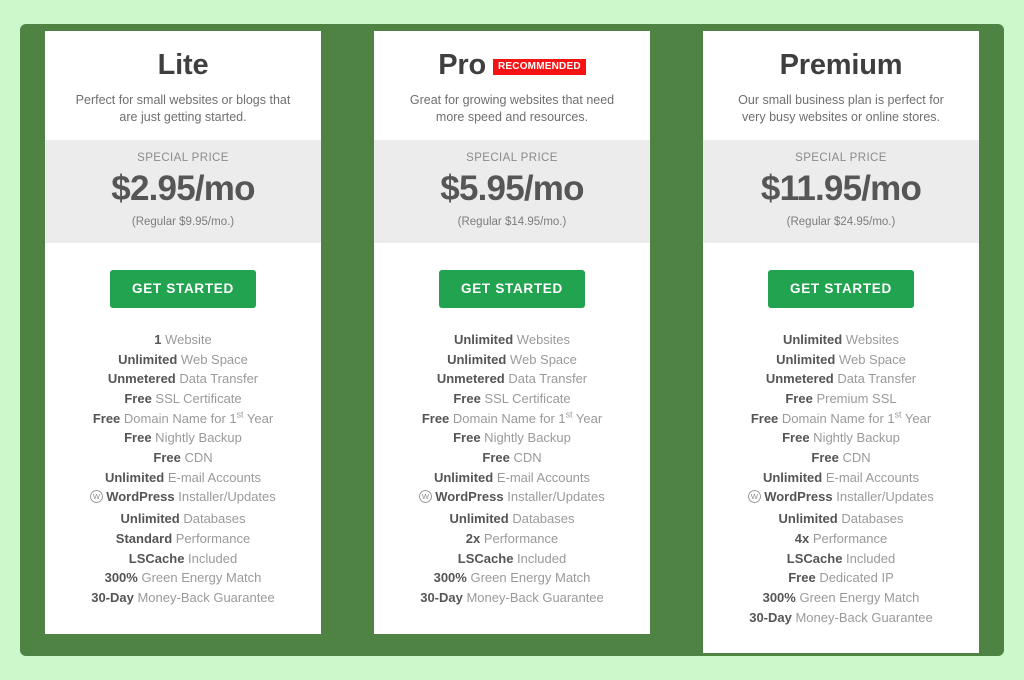 Image resolution: width=1024 pixels, height=680 pixels. I want to click on regular-price: (Regular $14.95/mo.), so click(512, 221).